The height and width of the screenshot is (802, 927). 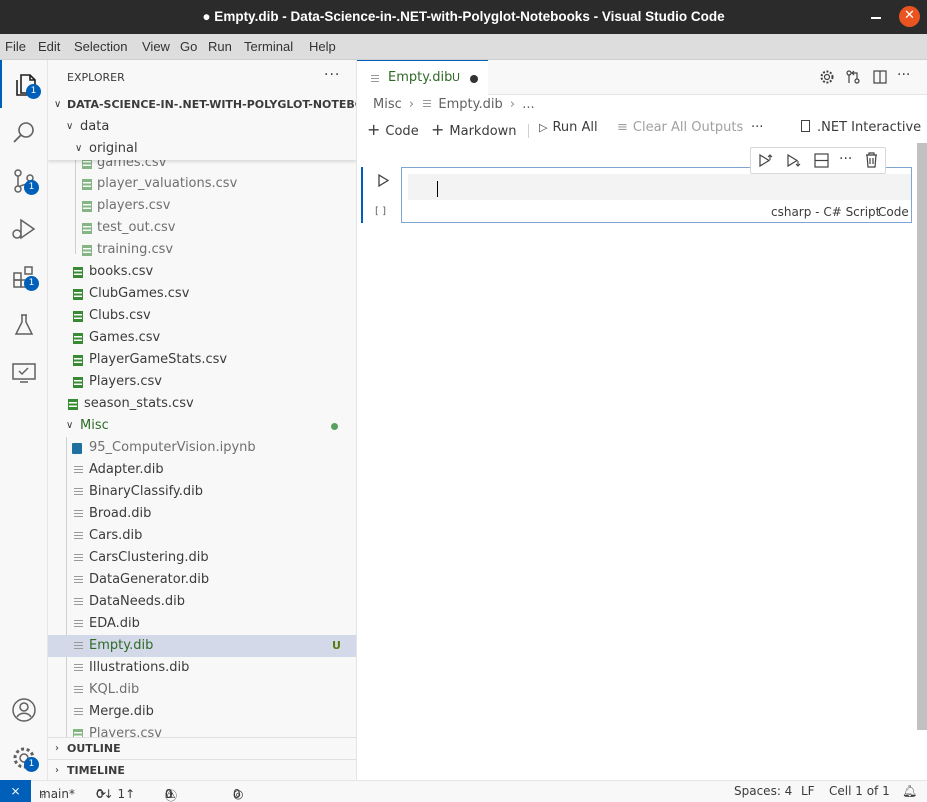 What do you see at coordinates (24, 709) in the screenshot?
I see `activity-accounts` at bounding box center [24, 709].